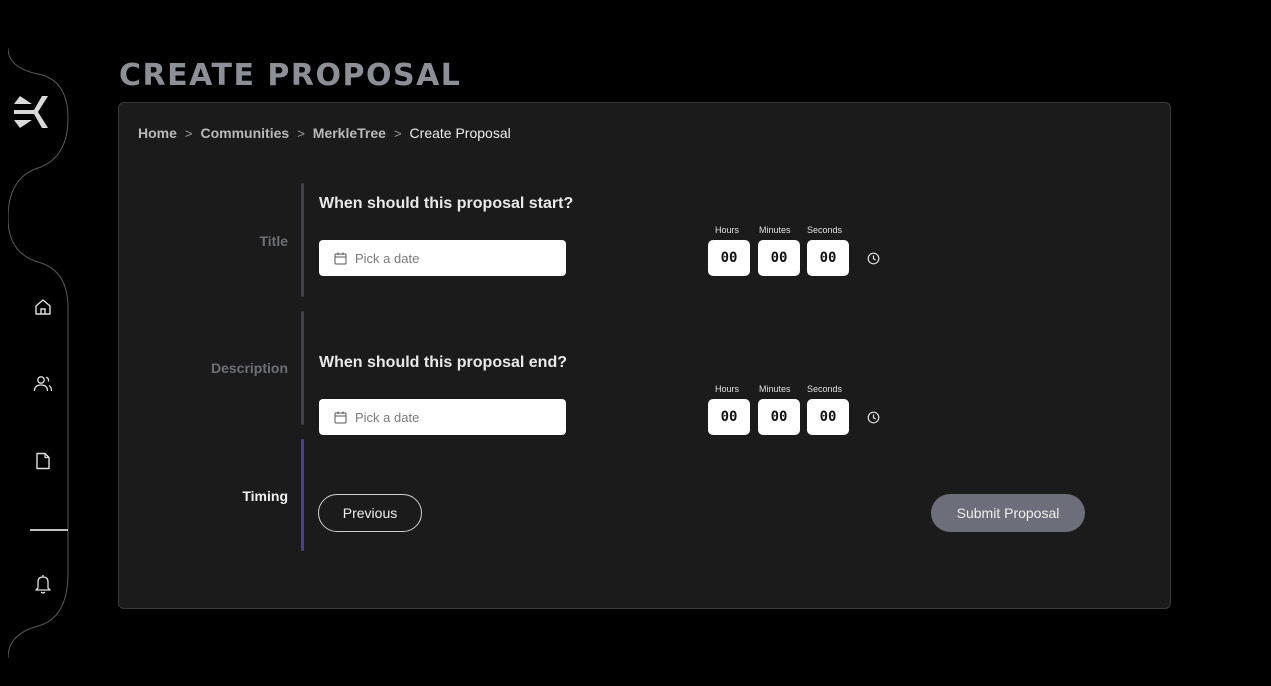 The width and height of the screenshot is (1271, 686). What do you see at coordinates (40, 347) in the screenshot?
I see `sidebar` at bounding box center [40, 347].